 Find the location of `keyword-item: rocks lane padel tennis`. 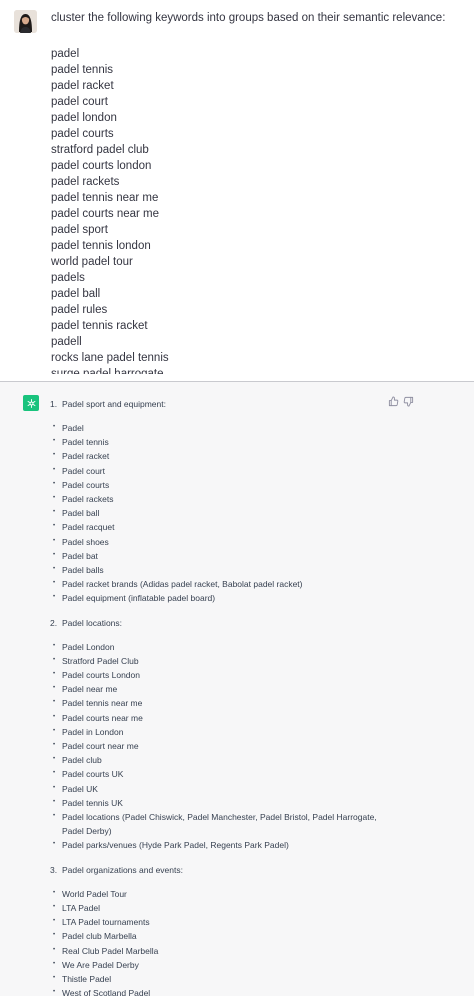

keyword-item: rocks lane padel tennis is located at coordinates (110, 358).